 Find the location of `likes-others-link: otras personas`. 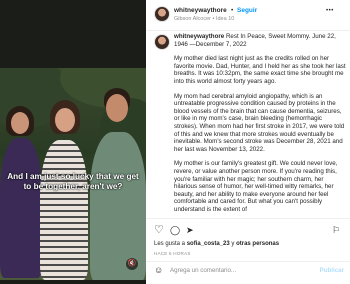

likes-others-link: otras personas is located at coordinates (257, 244).